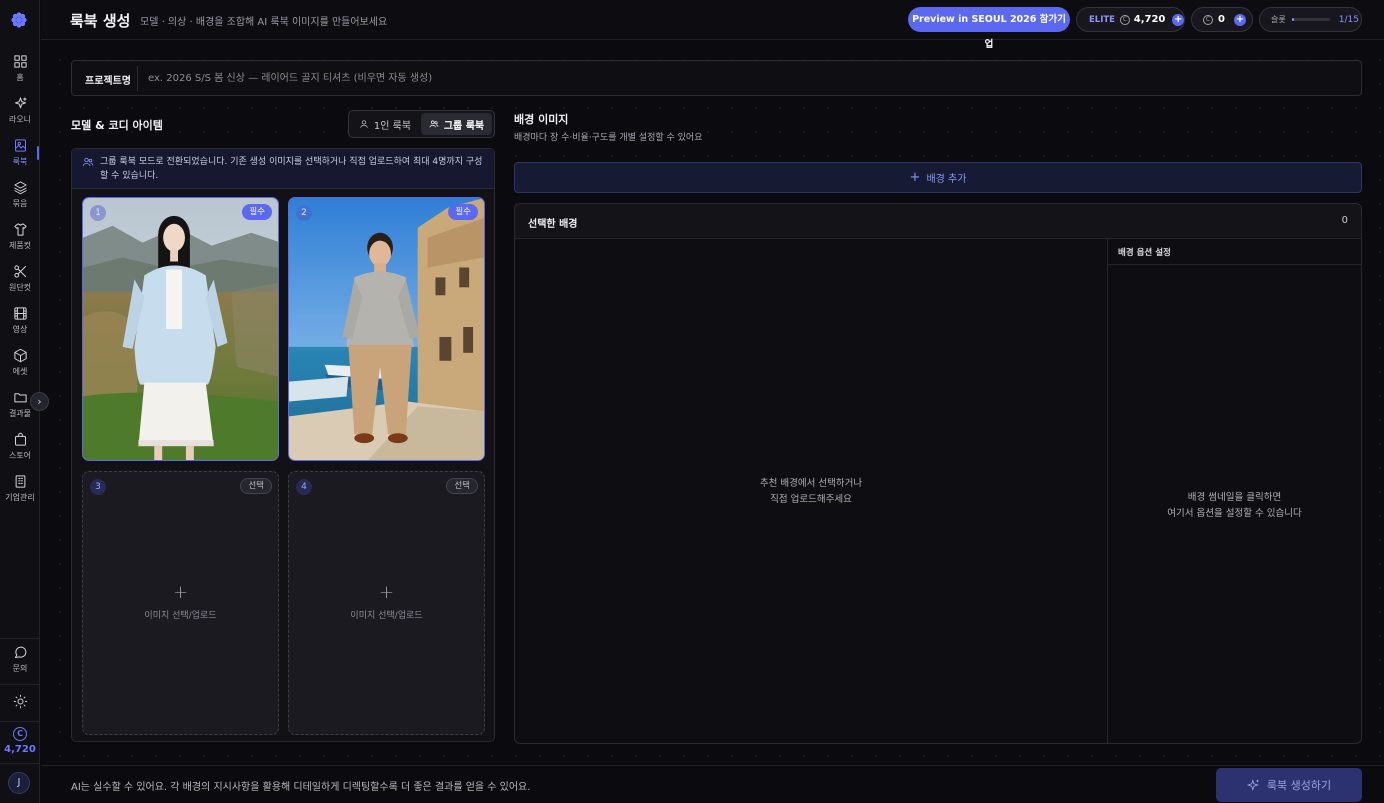  What do you see at coordinates (364, 124) in the screenshot?
I see `user-icon` at bounding box center [364, 124].